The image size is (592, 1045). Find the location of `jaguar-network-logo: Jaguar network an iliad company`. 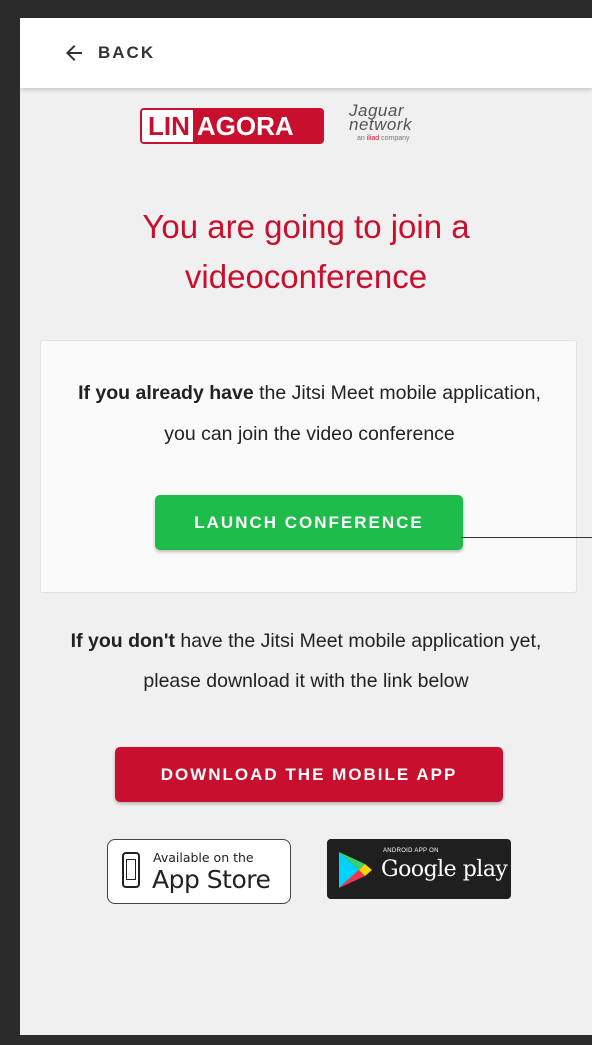

jaguar-network-logo: Jaguar network an iliad company is located at coordinates (412, 125).